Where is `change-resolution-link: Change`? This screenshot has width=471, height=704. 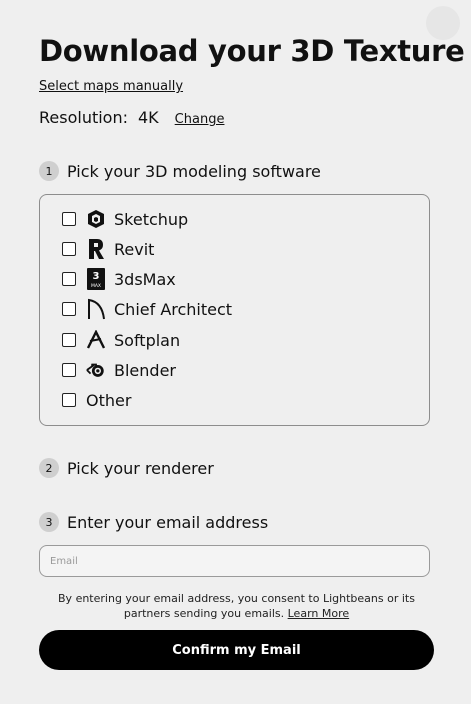 change-resolution-link: Change is located at coordinates (200, 119).